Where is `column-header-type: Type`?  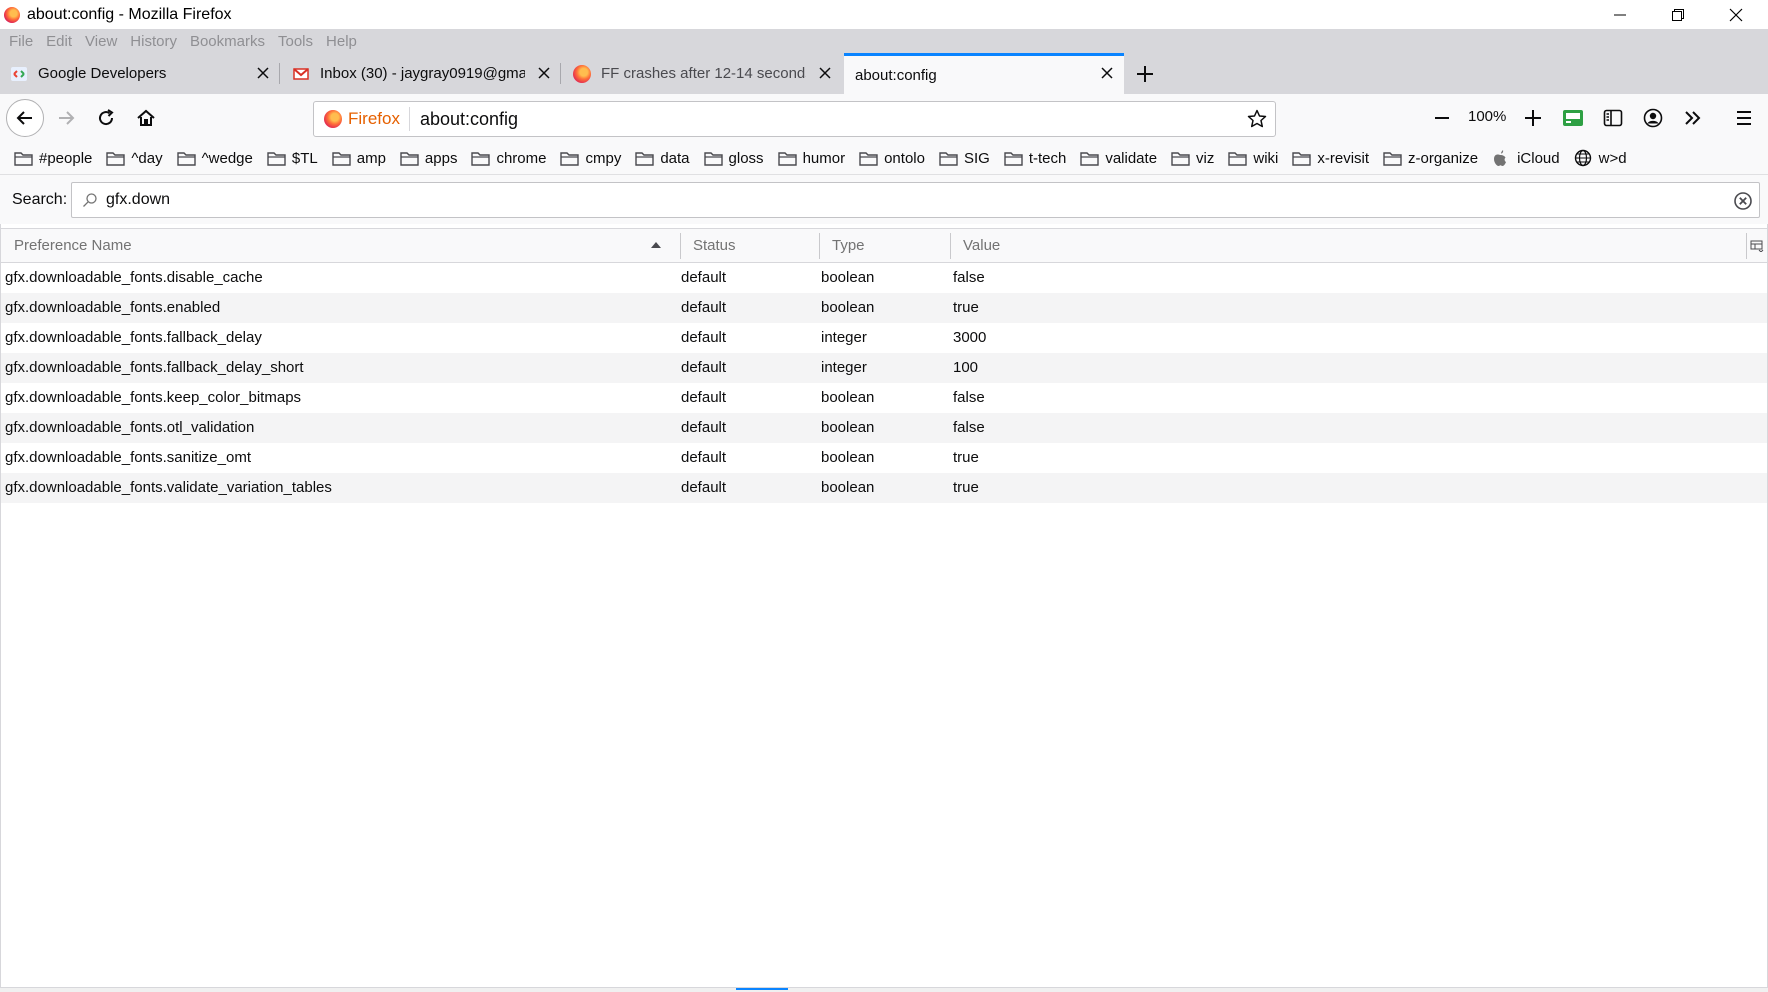
column-header-type: Type is located at coordinates (885, 245).